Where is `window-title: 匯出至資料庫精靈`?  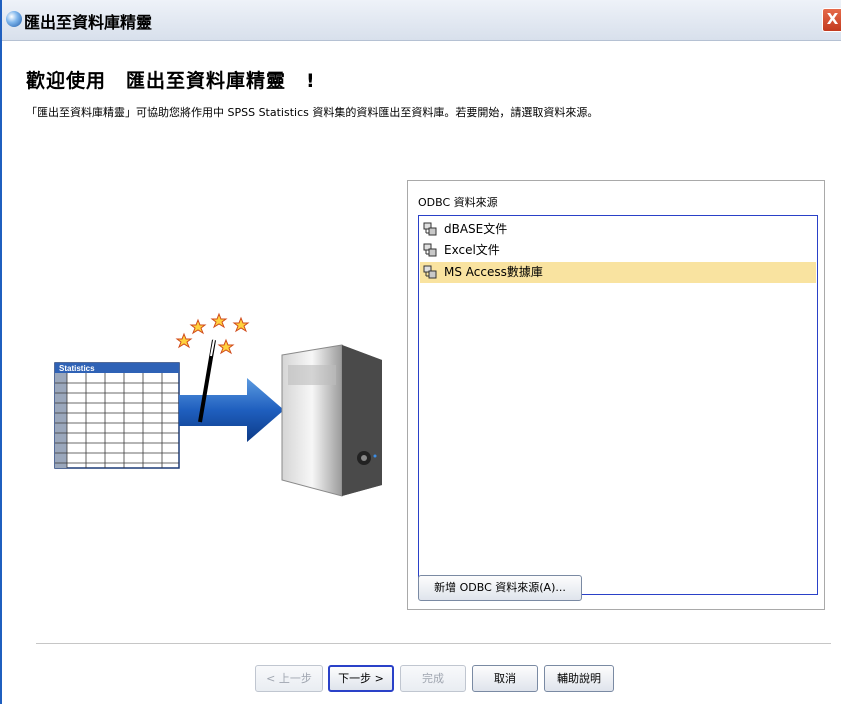 window-title: 匯出至資料庫精靈 is located at coordinates (88, 22).